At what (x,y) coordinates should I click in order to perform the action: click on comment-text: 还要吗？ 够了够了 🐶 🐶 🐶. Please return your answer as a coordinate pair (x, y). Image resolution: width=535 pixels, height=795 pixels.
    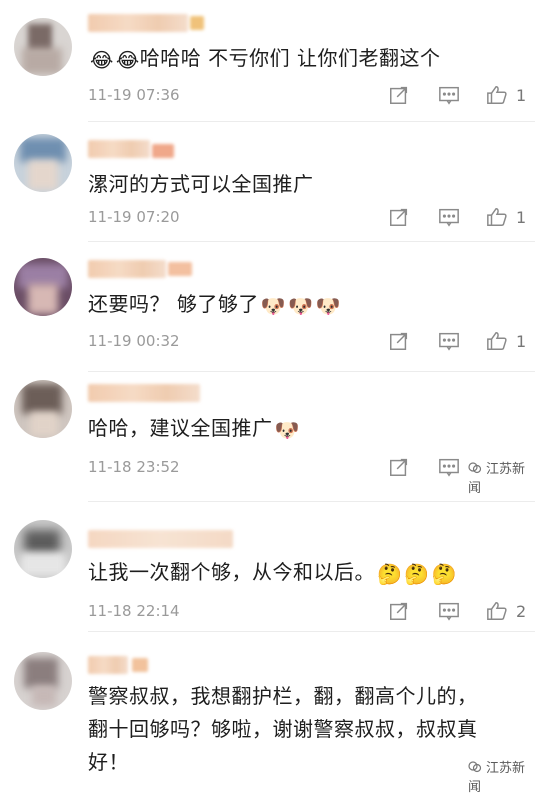
    Looking at the image, I should click on (301, 305).